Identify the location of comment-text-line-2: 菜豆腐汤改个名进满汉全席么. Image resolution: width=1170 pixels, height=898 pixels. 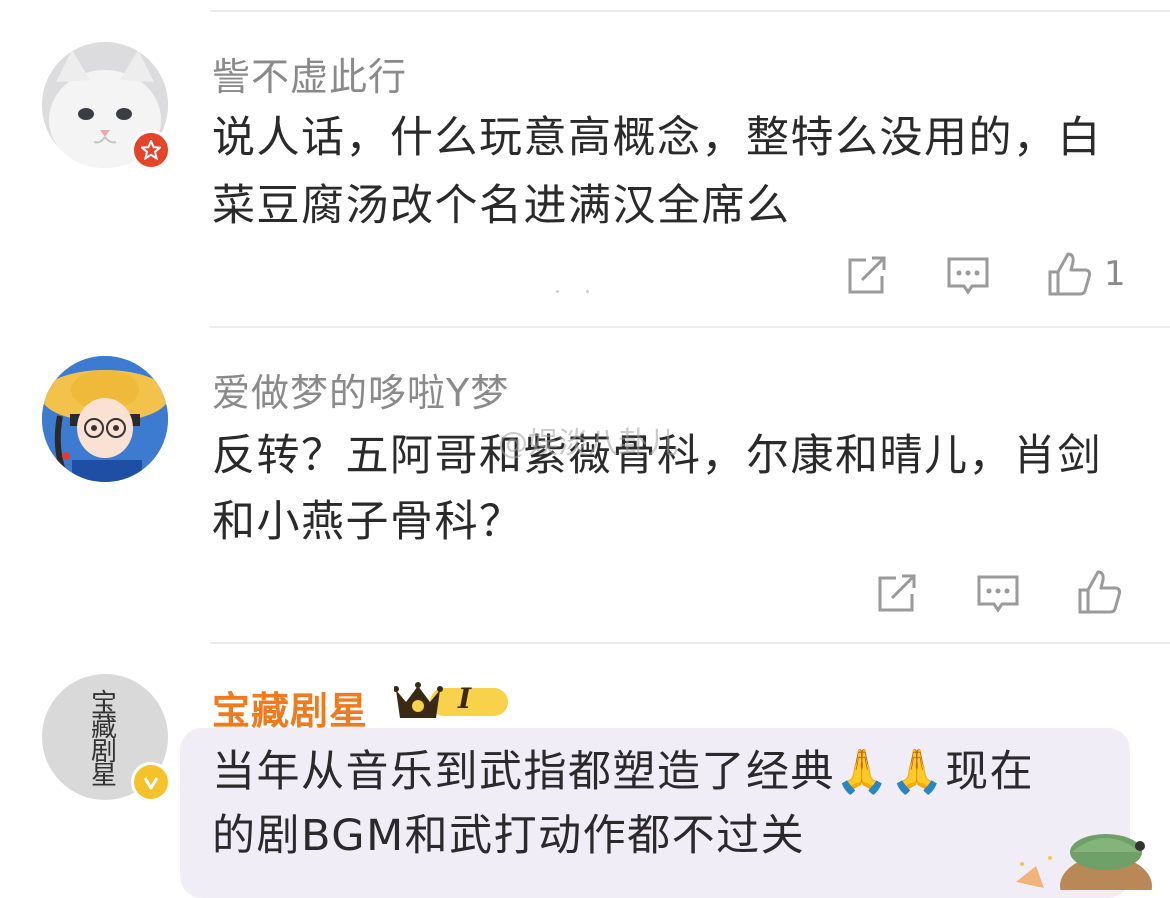
(501, 206).